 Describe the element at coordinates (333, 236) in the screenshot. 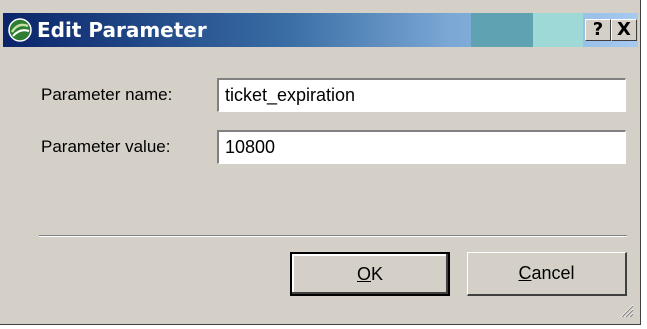

I see `separator-line` at that location.